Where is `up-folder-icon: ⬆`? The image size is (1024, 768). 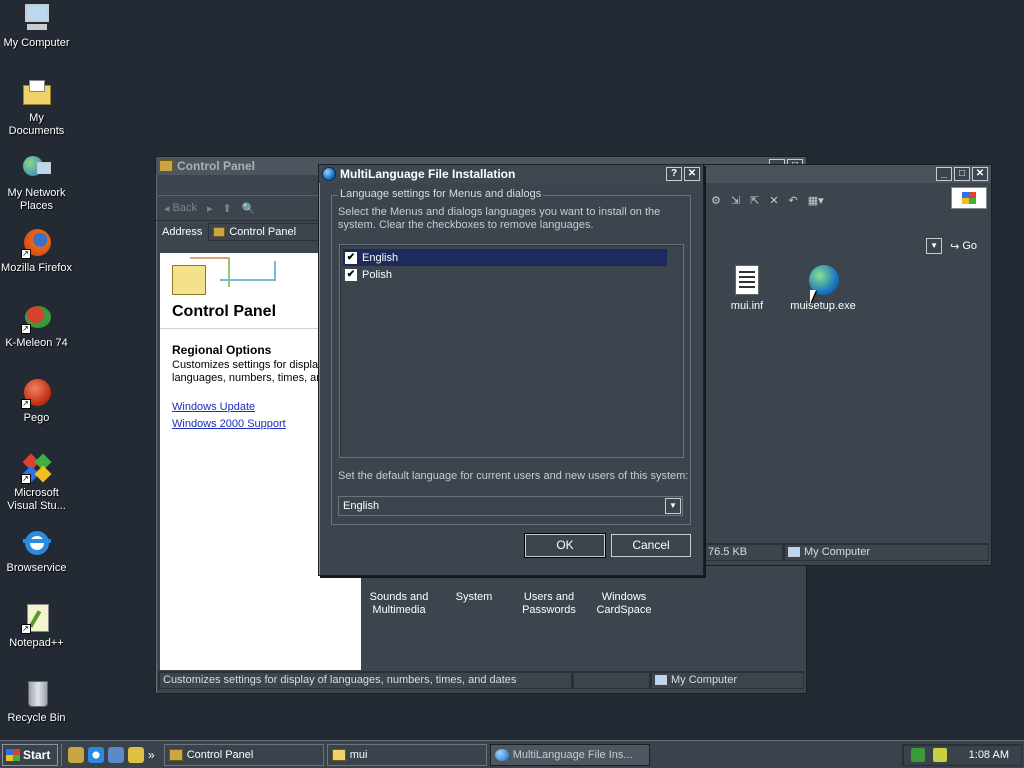
up-folder-icon: ⬆ is located at coordinates (227, 208).